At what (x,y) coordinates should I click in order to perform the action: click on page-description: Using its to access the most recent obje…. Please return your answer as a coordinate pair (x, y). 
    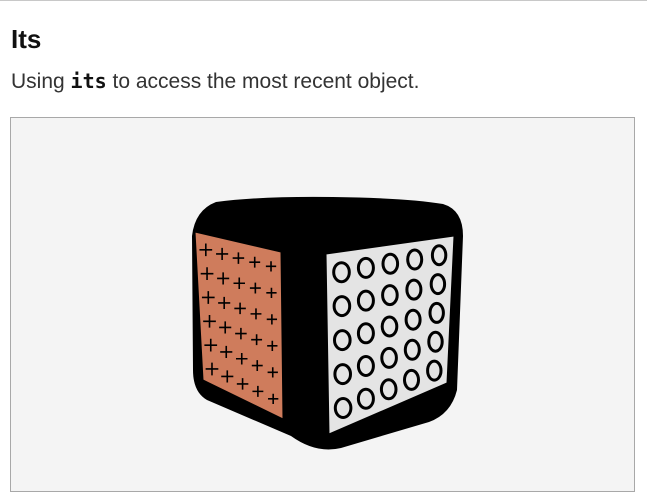
    Looking at the image, I should click on (215, 81).